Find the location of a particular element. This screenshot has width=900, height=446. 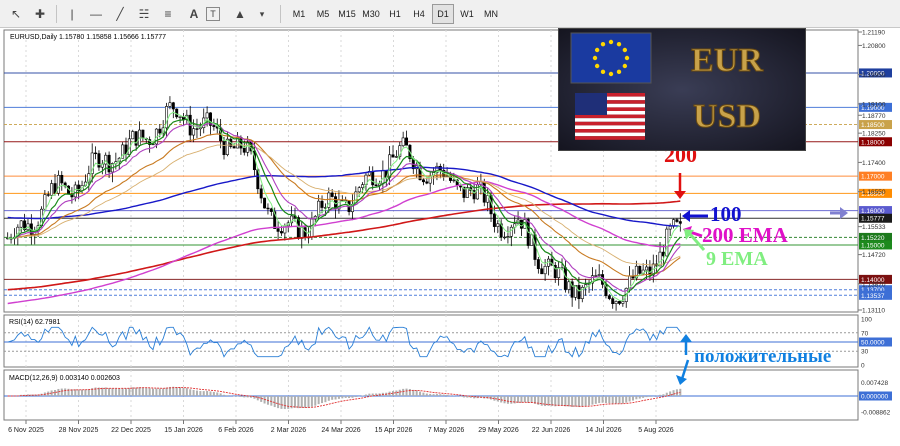

date-label: 5 Aug 2026 is located at coordinates (656, 430).